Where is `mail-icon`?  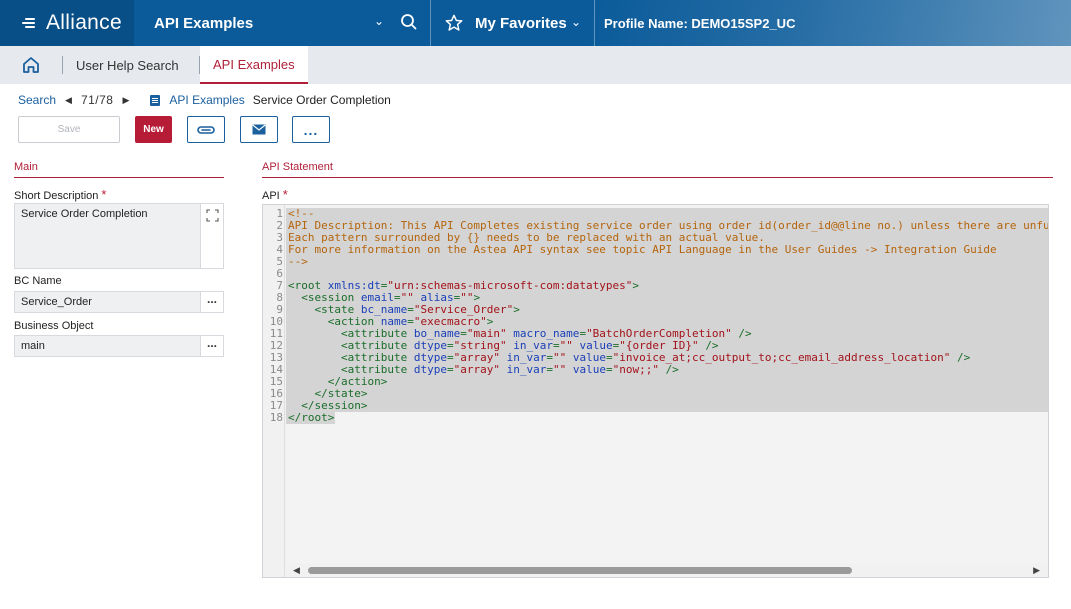
mail-icon is located at coordinates (259, 129).